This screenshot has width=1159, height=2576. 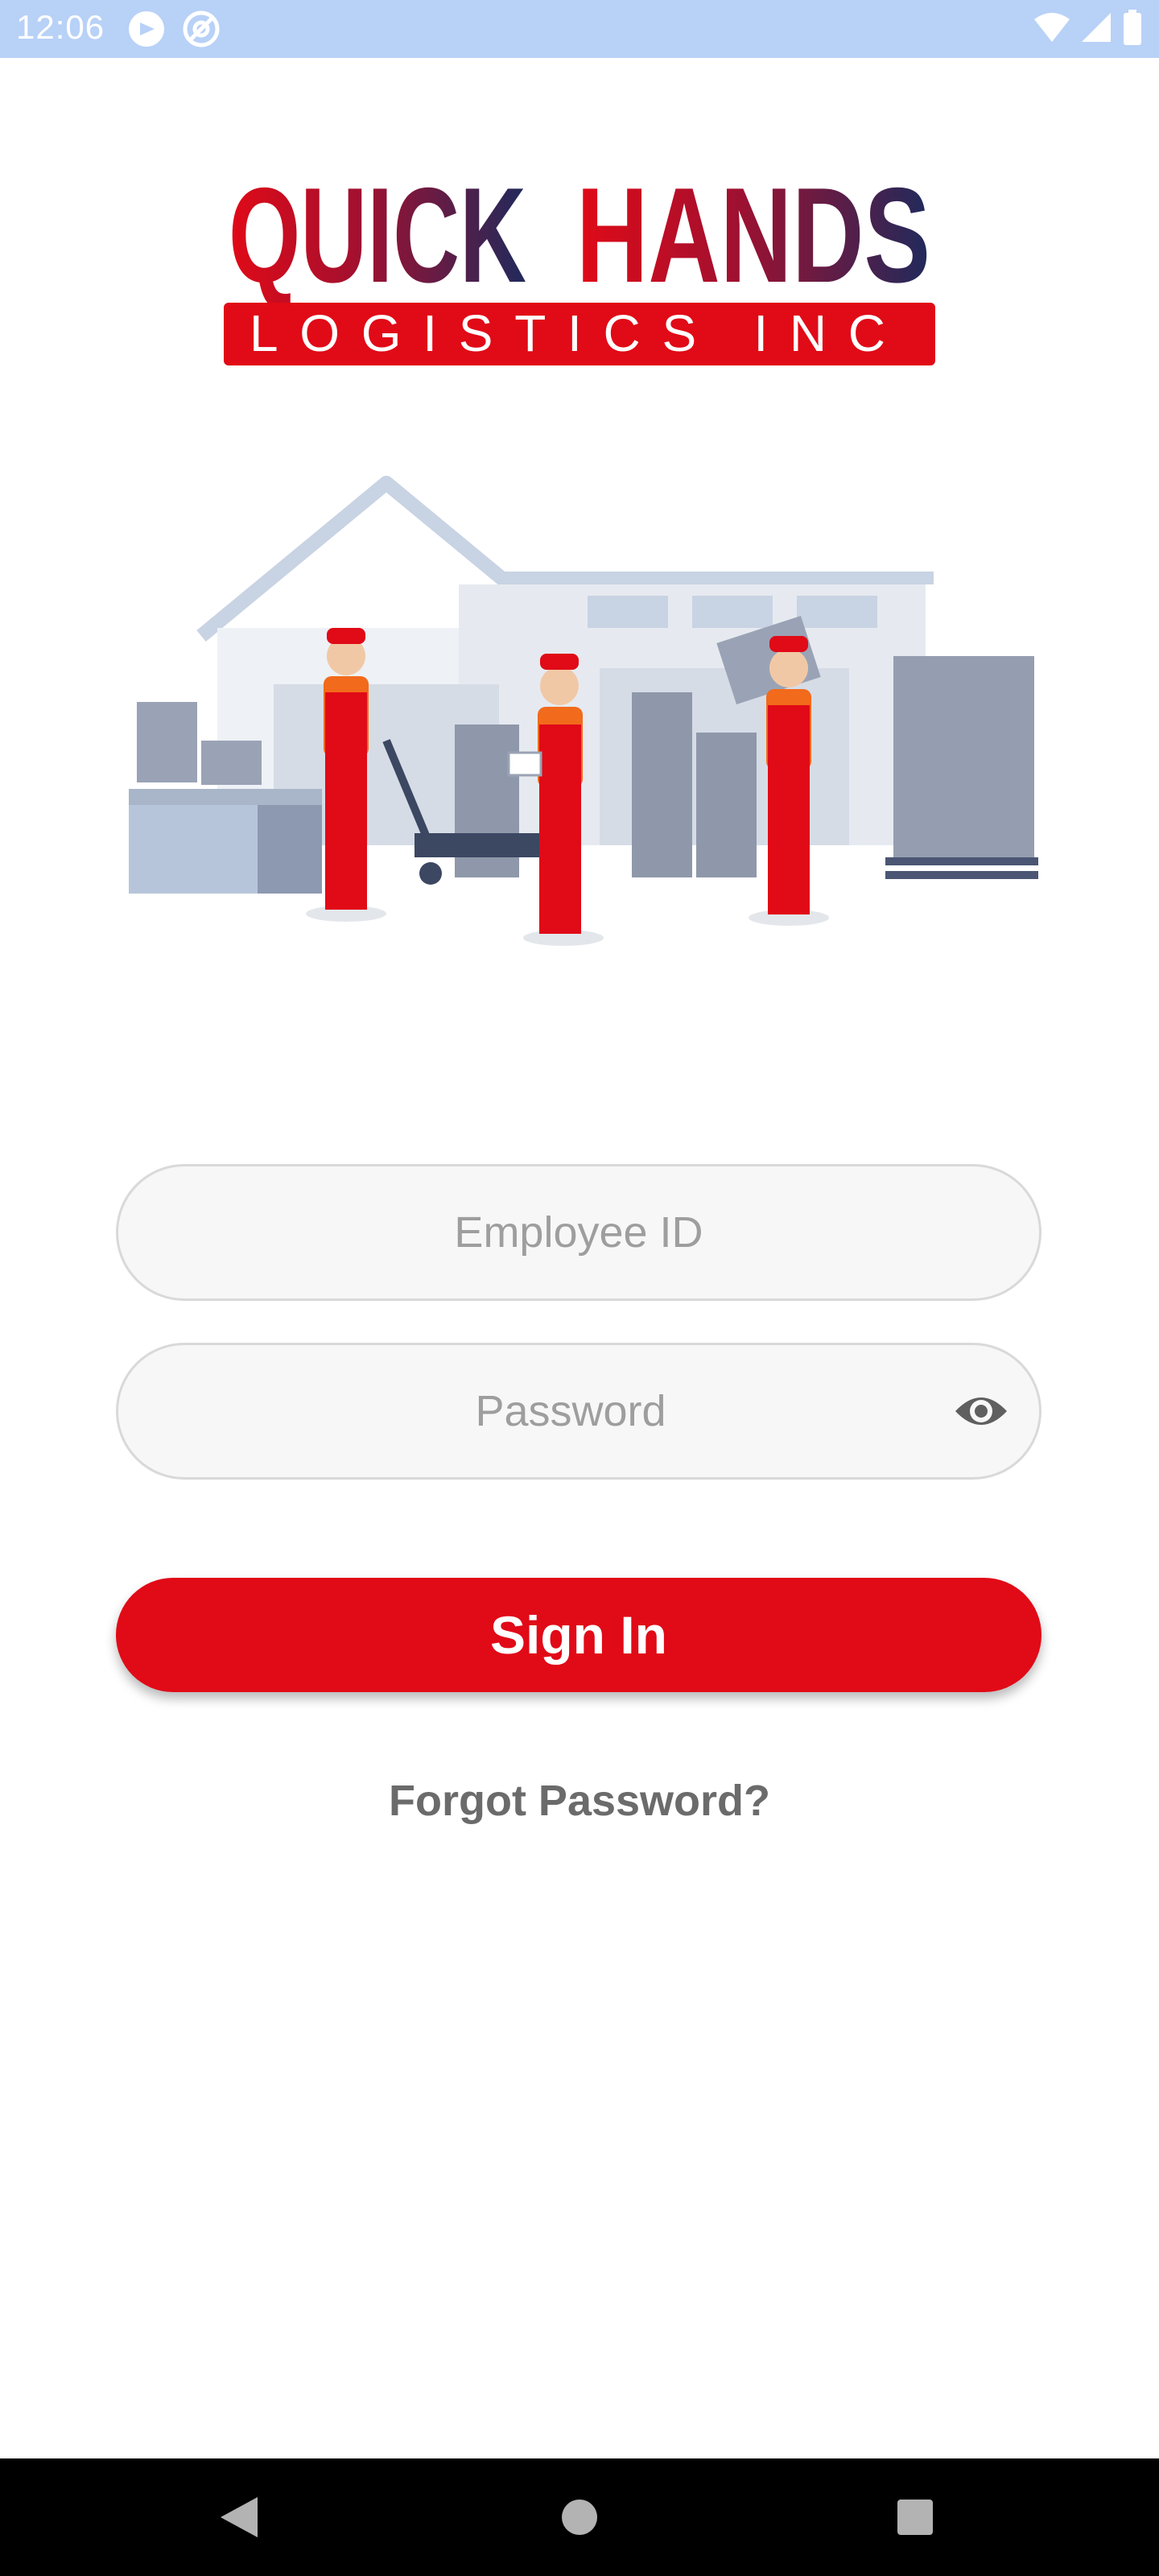 What do you see at coordinates (377, 236) in the screenshot?
I see `logo-word-quick: QUICK` at bounding box center [377, 236].